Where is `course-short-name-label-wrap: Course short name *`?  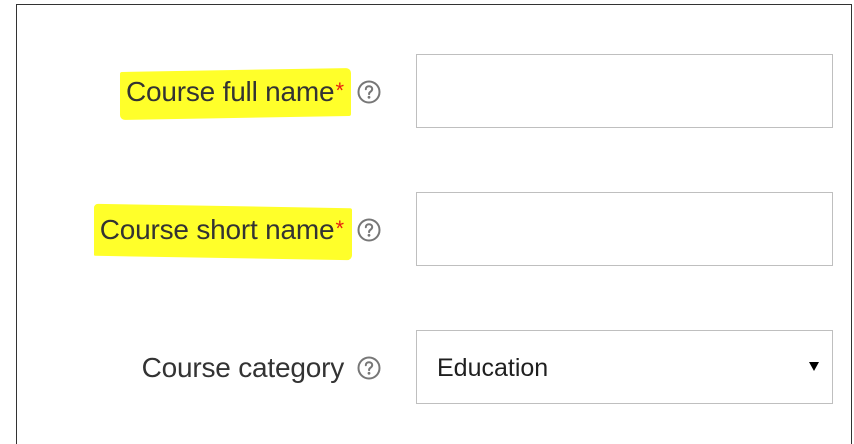 course-short-name-label-wrap: Course short name * is located at coordinates (222, 232).